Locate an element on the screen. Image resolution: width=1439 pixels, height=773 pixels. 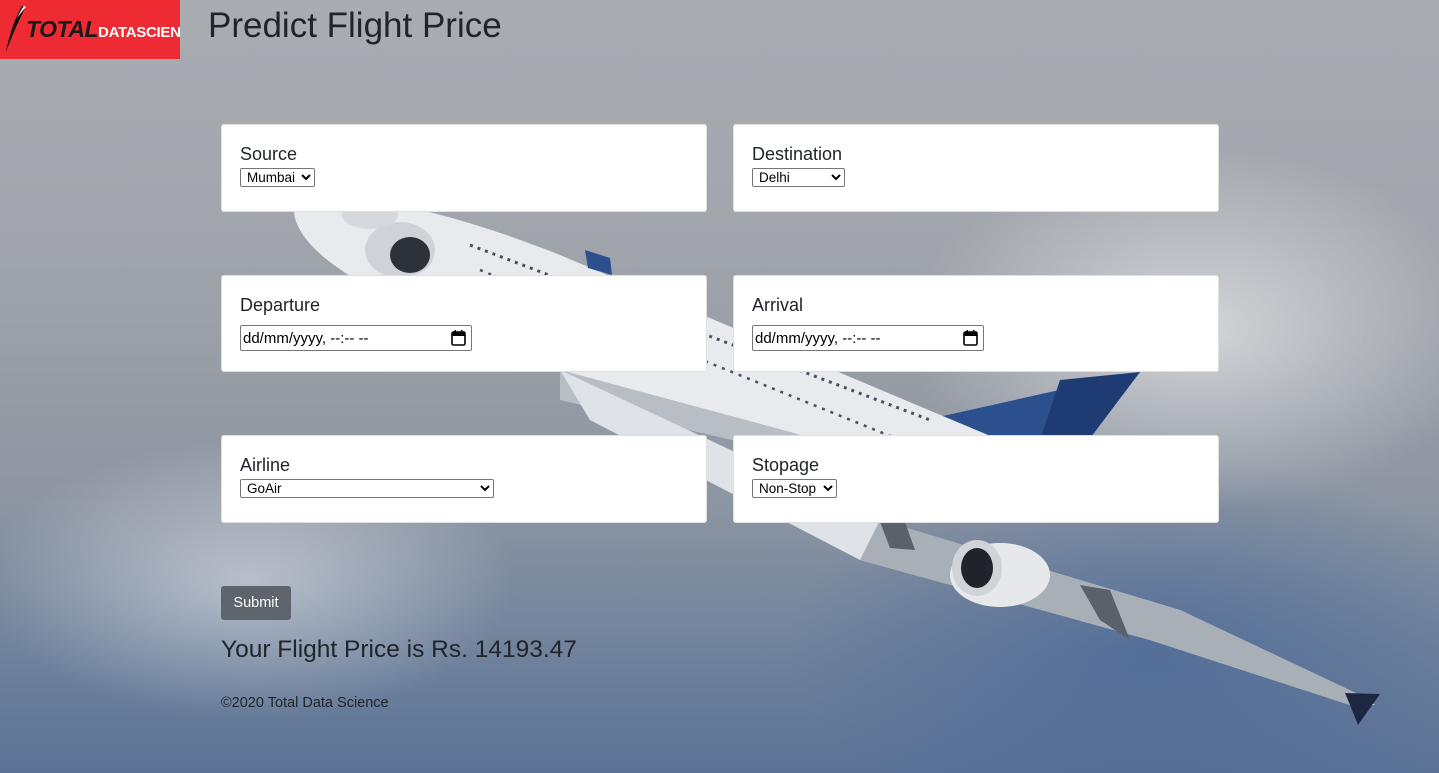
stopage-label: Stopage is located at coordinates (786, 465).